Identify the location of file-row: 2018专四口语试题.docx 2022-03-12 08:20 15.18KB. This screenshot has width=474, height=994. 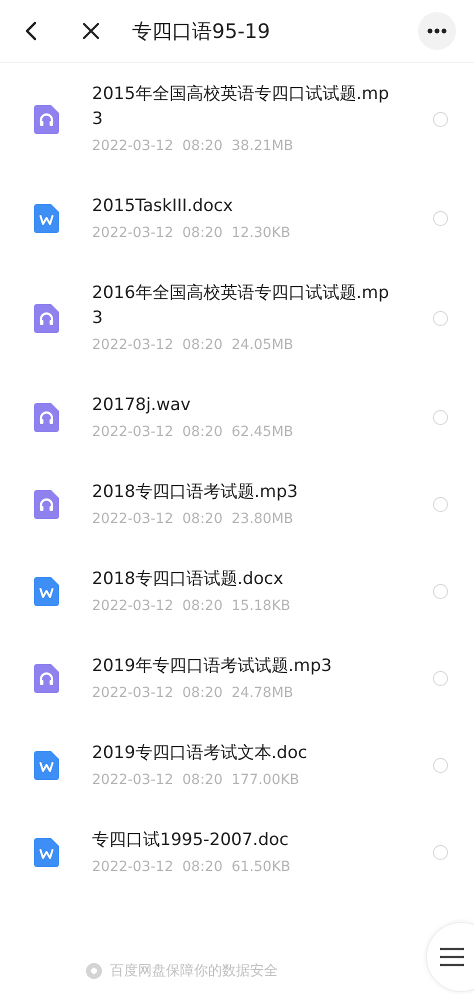
(237, 591).